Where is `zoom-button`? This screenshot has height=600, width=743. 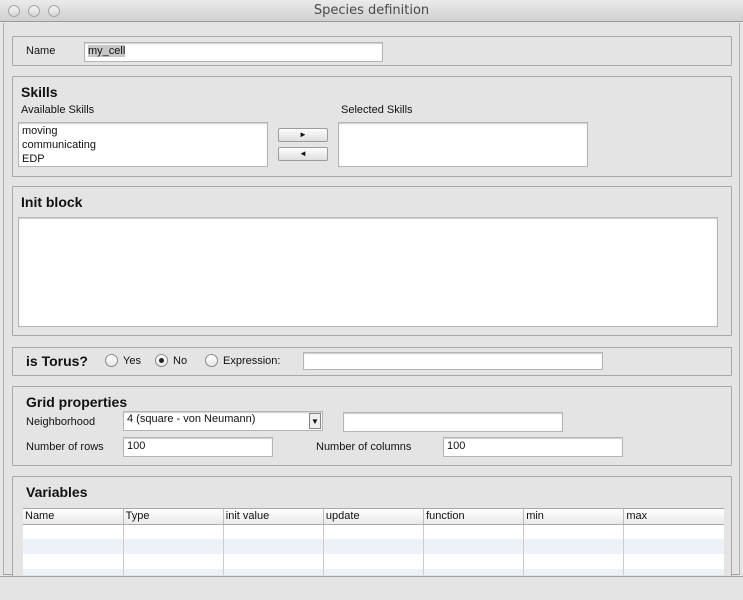
zoom-button is located at coordinates (54, 11).